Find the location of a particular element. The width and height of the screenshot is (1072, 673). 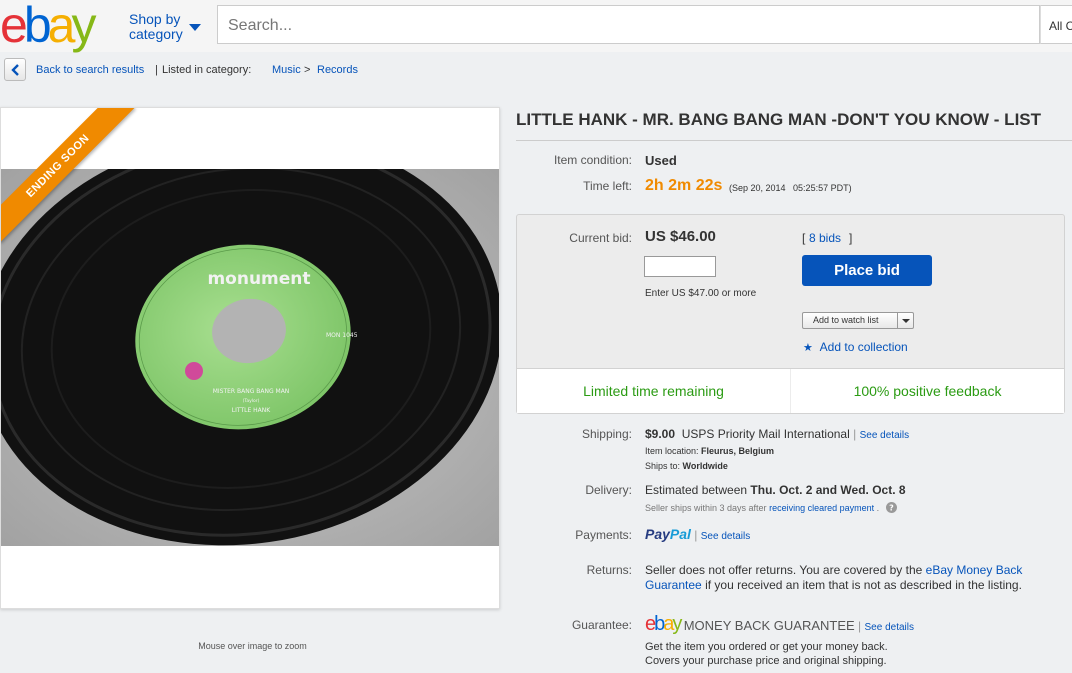

delivery-note-text: Seller ships within 3 days after is located at coordinates (706, 508).